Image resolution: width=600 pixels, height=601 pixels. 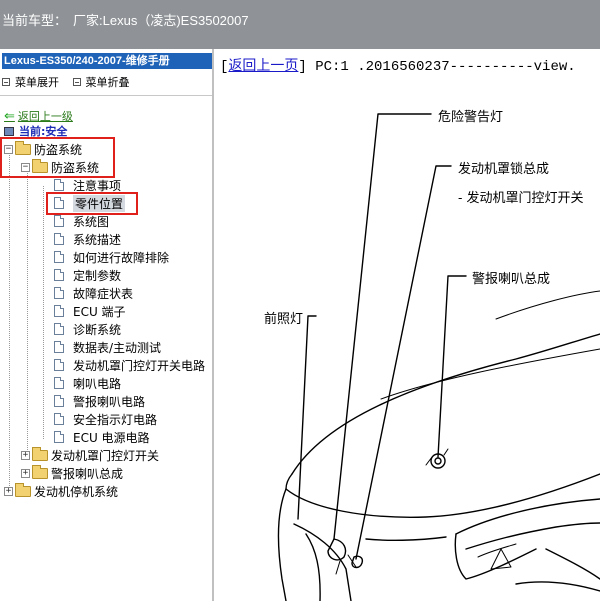 What do you see at coordinates (97, 185) in the screenshot?
I see `tree-item-label: 注意事项` at bounding box center [97, 185].